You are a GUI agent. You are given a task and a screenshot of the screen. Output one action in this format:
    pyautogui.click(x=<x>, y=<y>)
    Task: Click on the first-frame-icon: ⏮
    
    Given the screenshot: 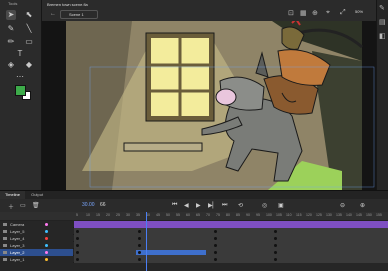 What is the action you would take?
    pyautogui.click(x=174, y=205)
    